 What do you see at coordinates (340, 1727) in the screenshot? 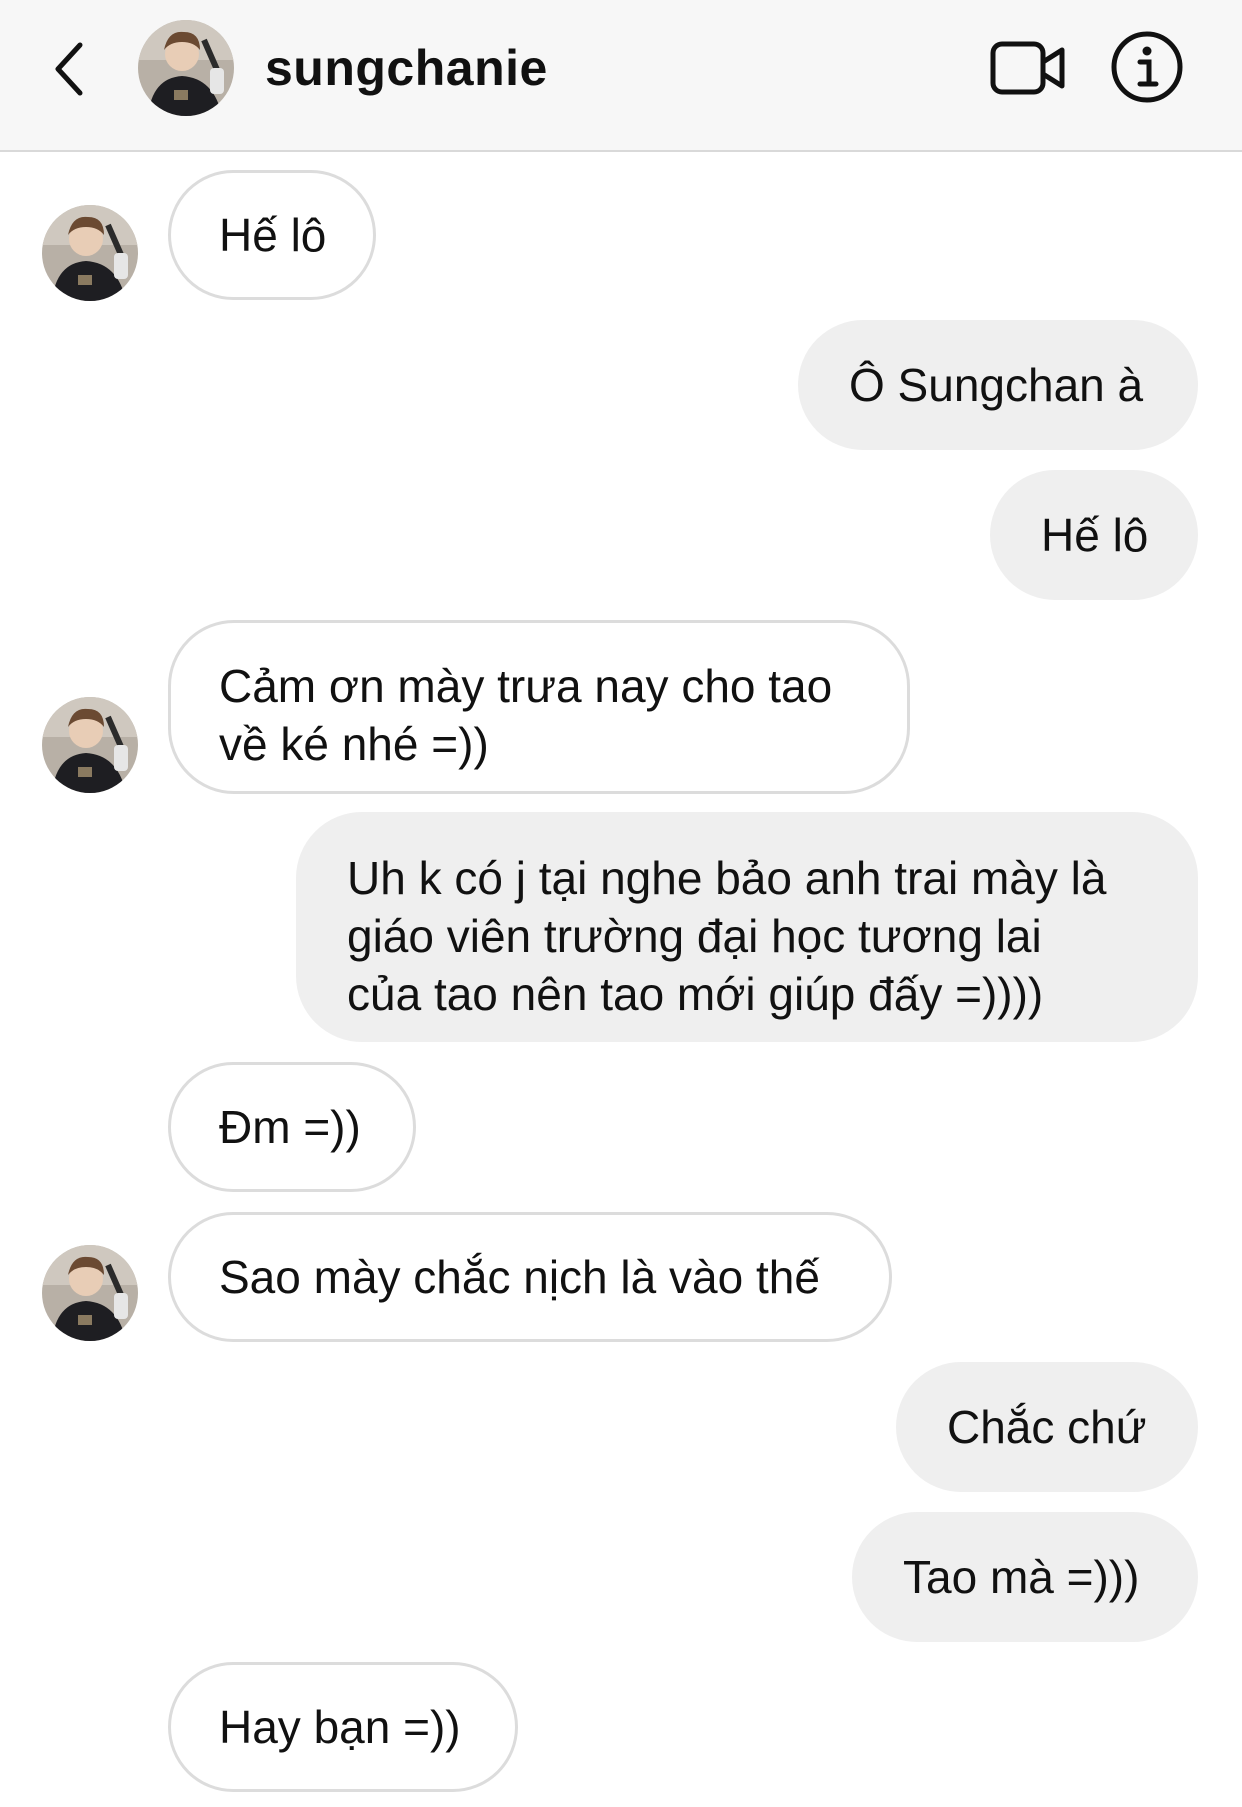
I see `message-text: Hay bạn =))` at bounding box center [340, 1727].